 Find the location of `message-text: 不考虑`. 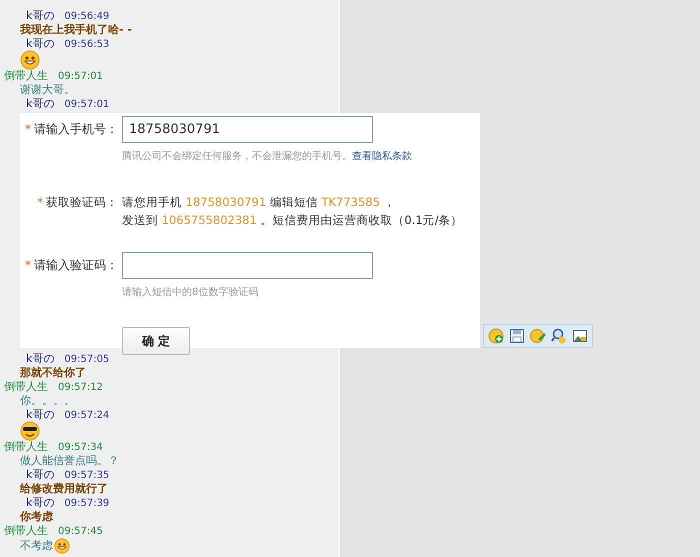

message-text: 不考虑 is located at coordinates (36, 546).